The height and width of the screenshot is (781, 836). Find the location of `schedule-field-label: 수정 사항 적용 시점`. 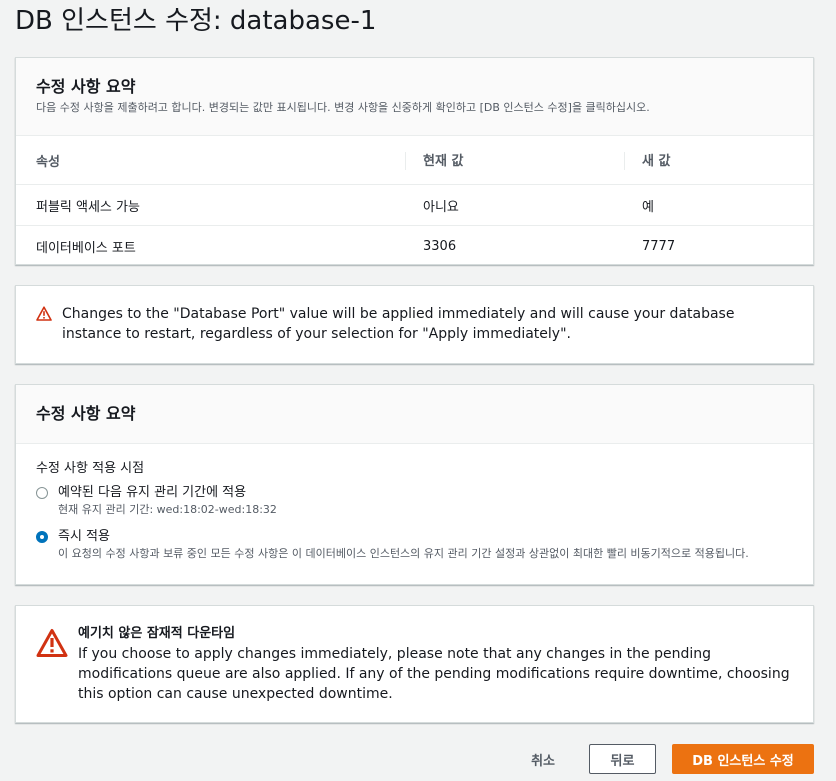

schedule-field-label: 수정 사항 적용 시점 is located at coordinates (90, 468).